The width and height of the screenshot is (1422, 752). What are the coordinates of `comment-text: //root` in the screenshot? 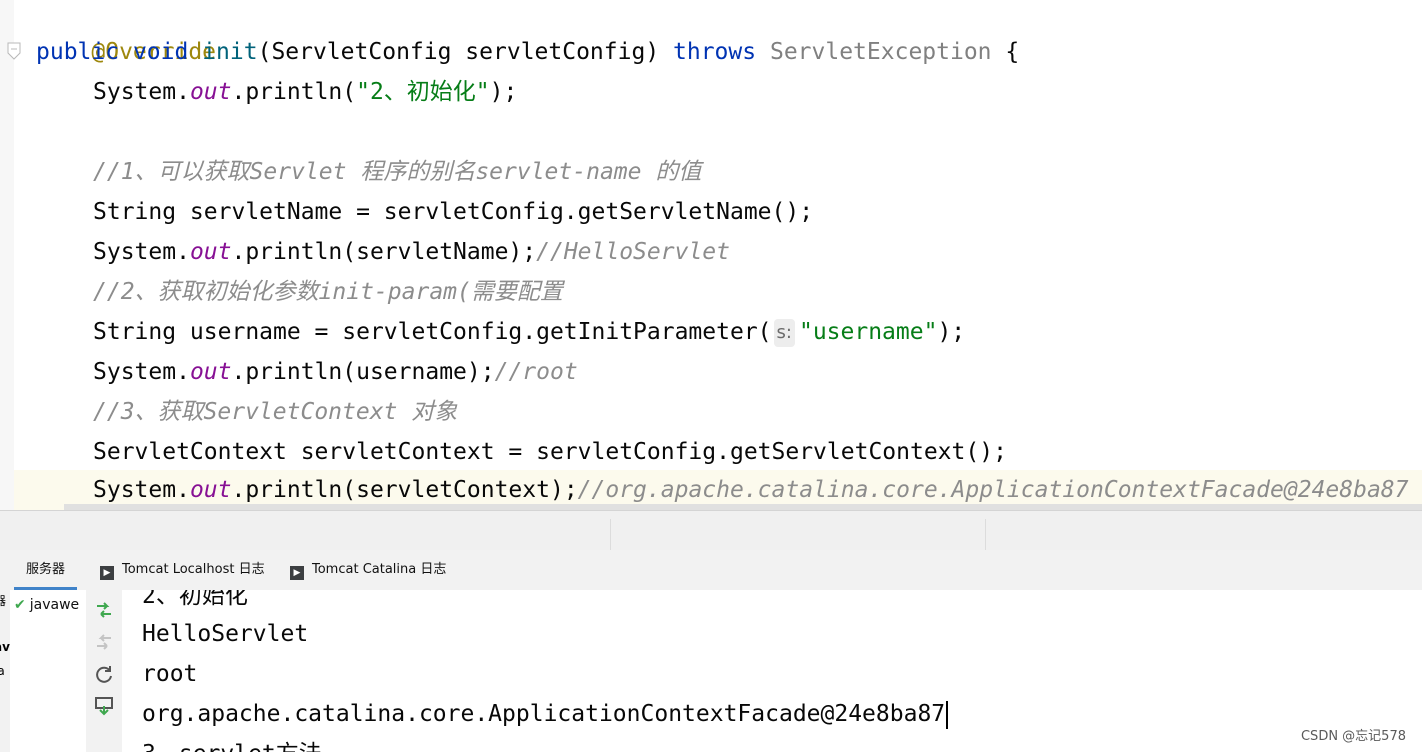 It's located at (536, 372).